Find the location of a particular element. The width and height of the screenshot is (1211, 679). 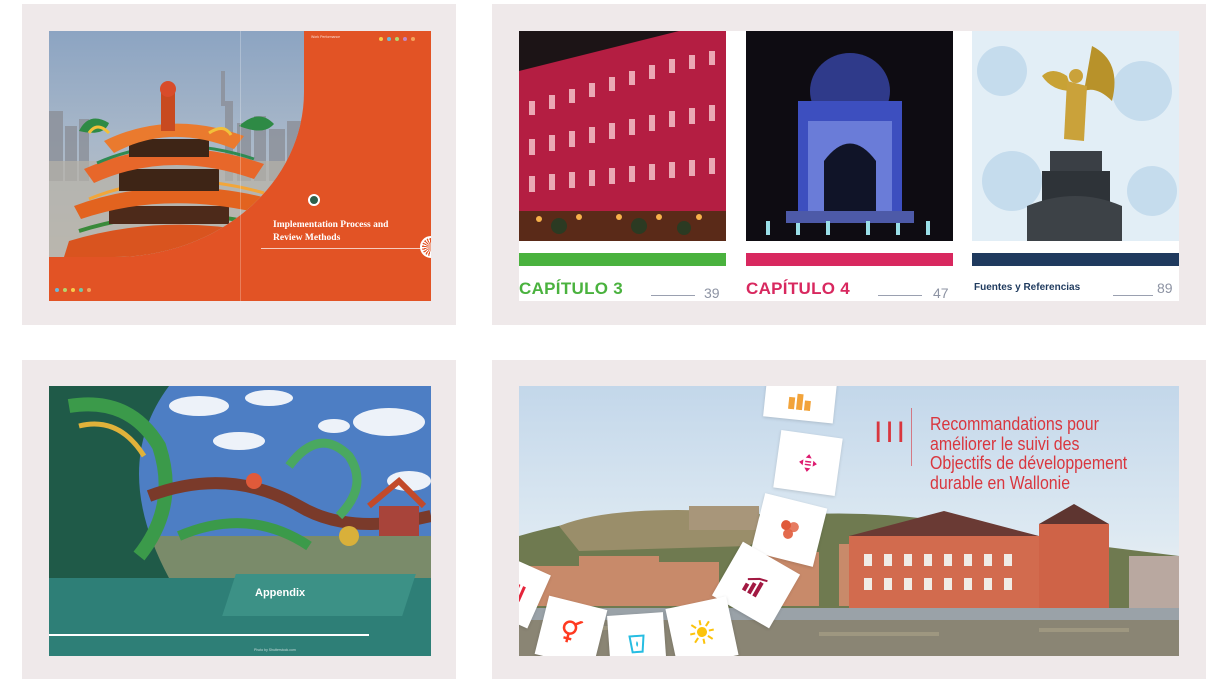

chapter-4-column: CAPÍTULO 4 47 is located at coordinates (849, 166).